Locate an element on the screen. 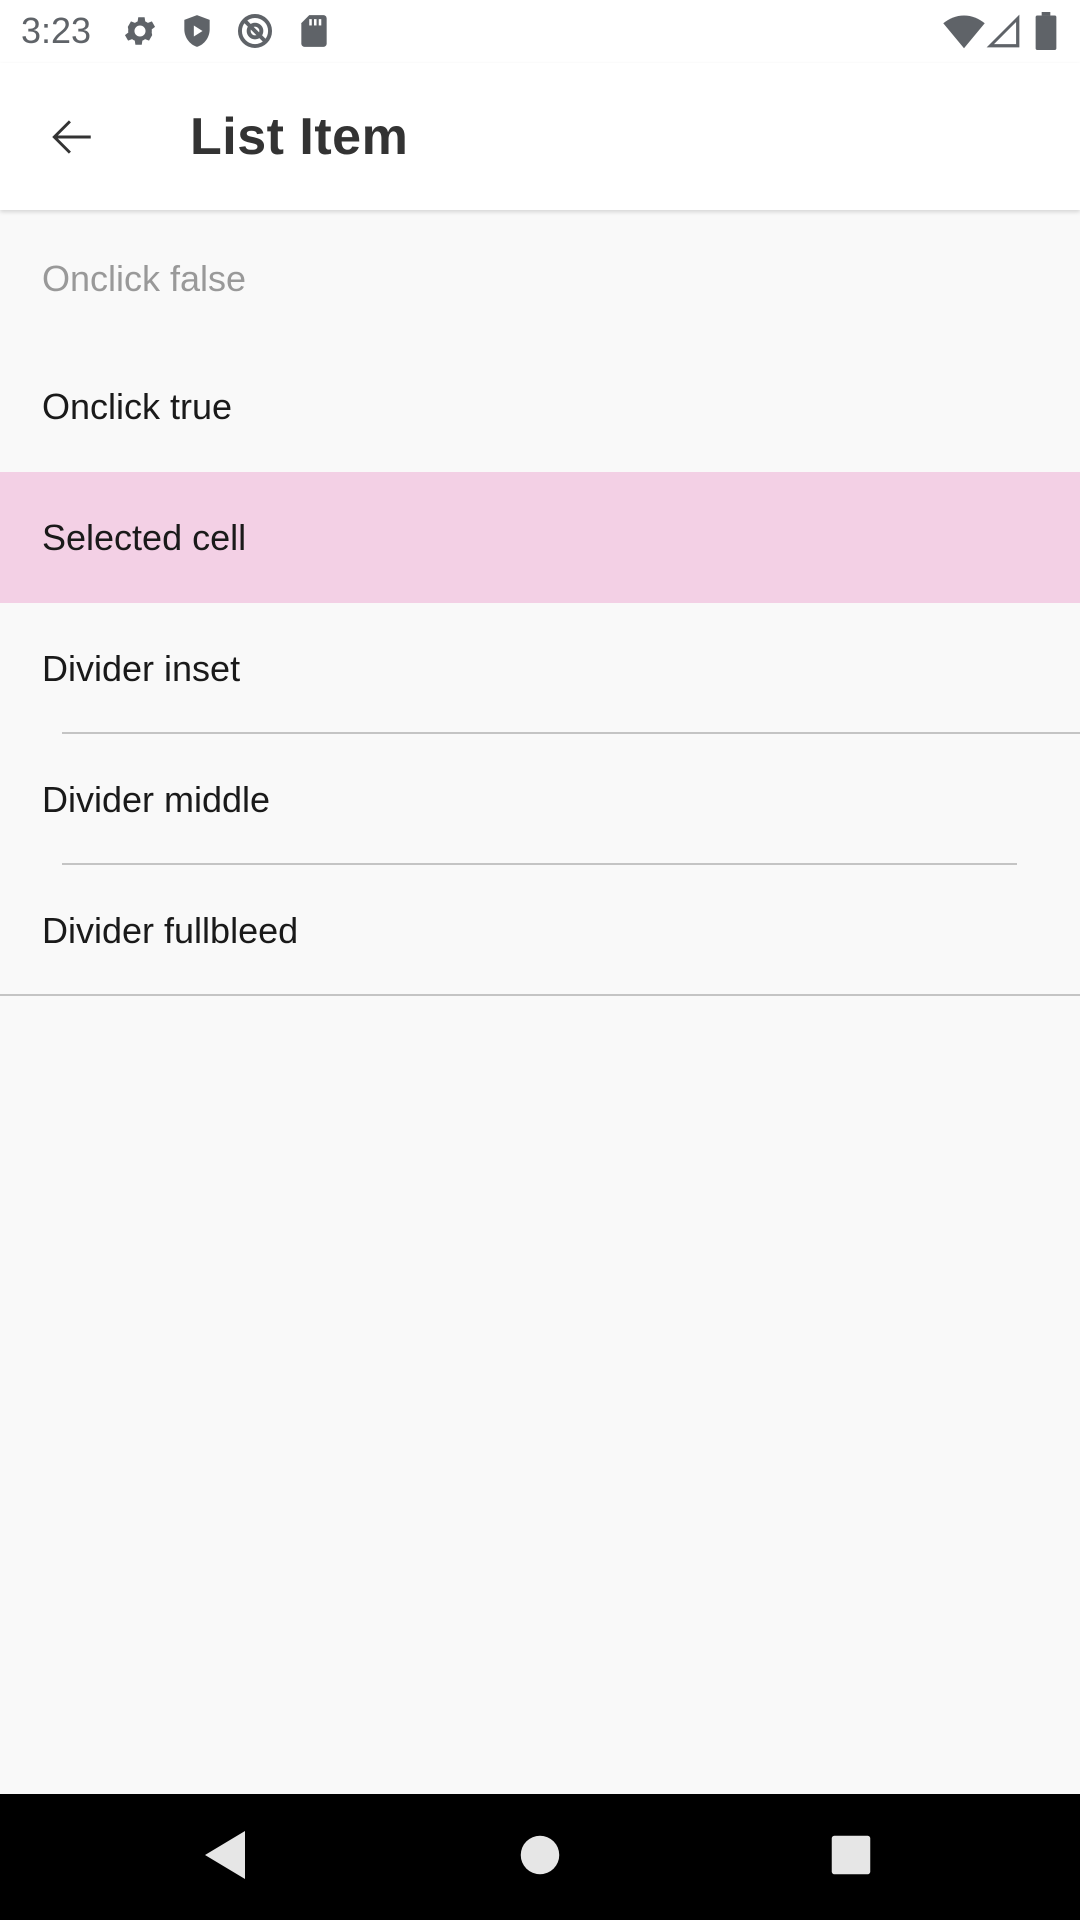  nav-bar is located at coordinates (540, 1857).